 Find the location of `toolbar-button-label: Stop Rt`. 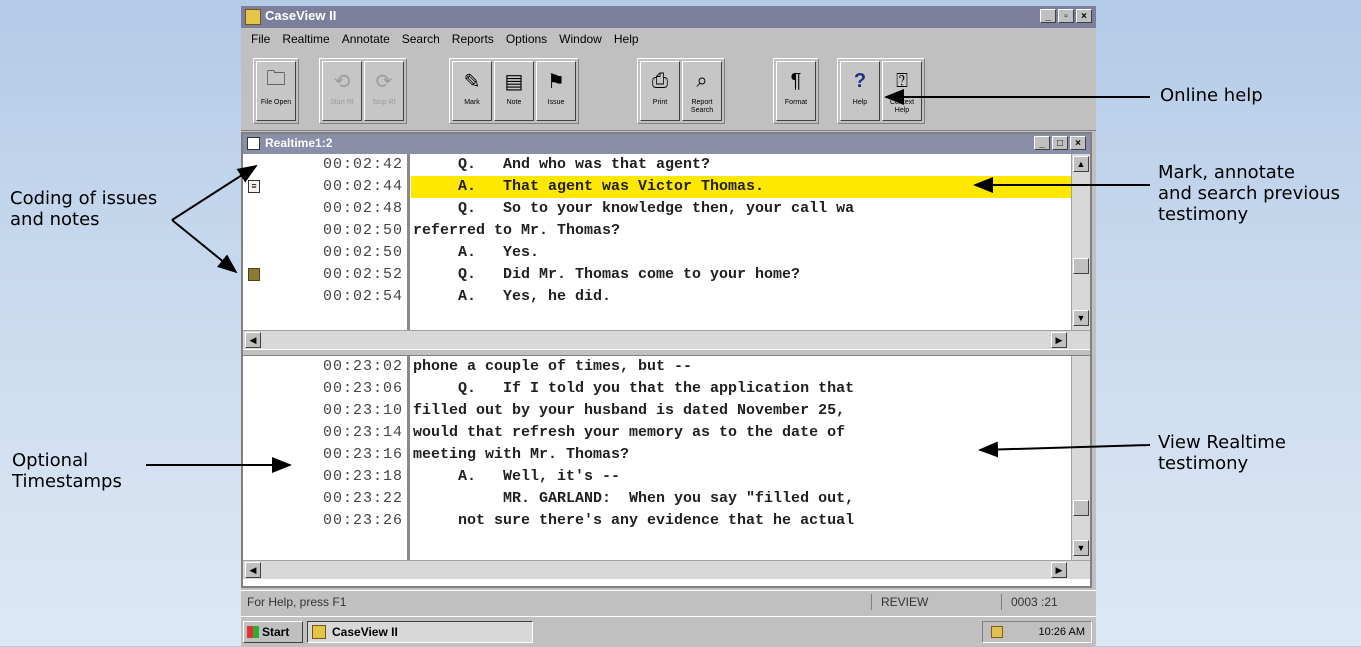

toolbar-button-label: Stop Rt is located at coordinates (384, 102).